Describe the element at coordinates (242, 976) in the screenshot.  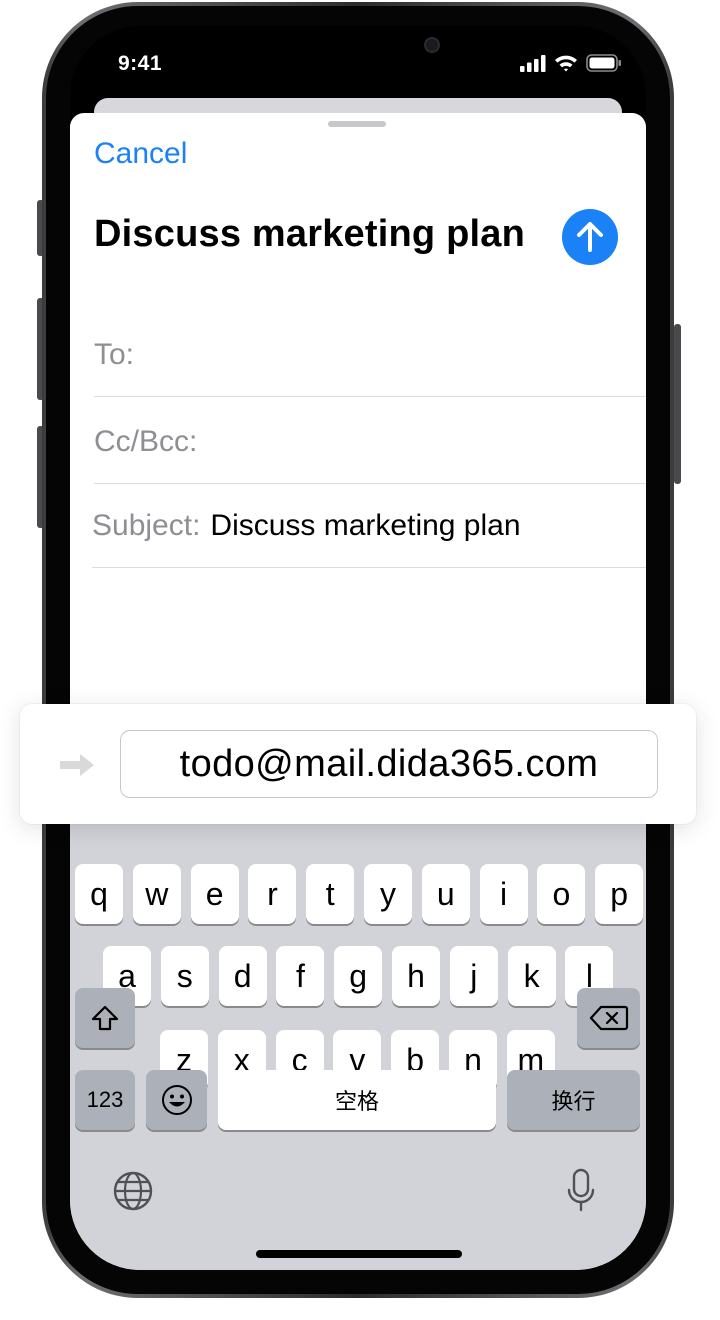
I see `key-d: d` at that location.